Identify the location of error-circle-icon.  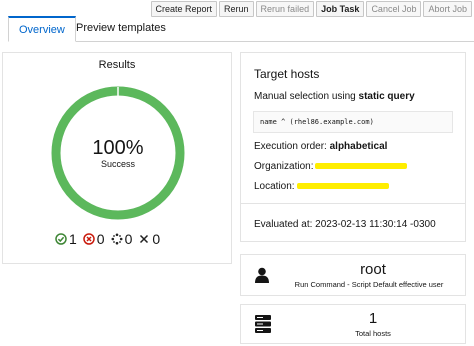
(89, 239).